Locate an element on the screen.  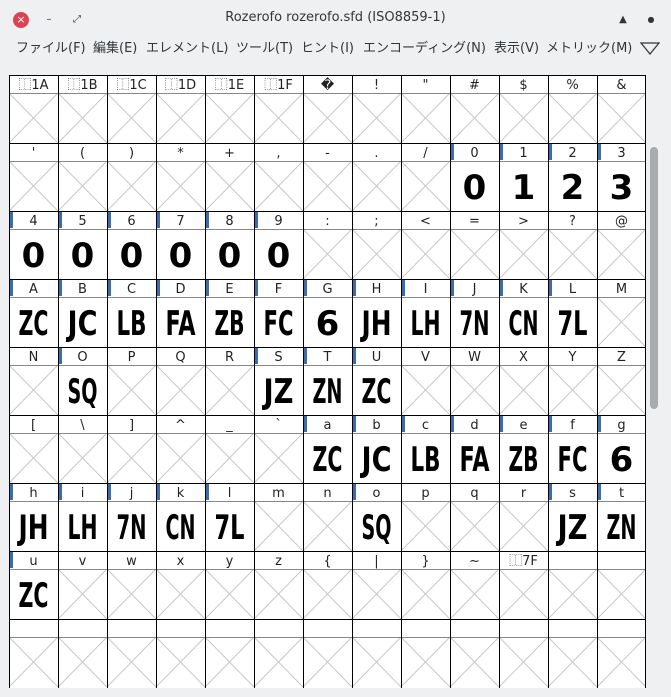
glyph-label: Q is located at coordinates (180, 357).